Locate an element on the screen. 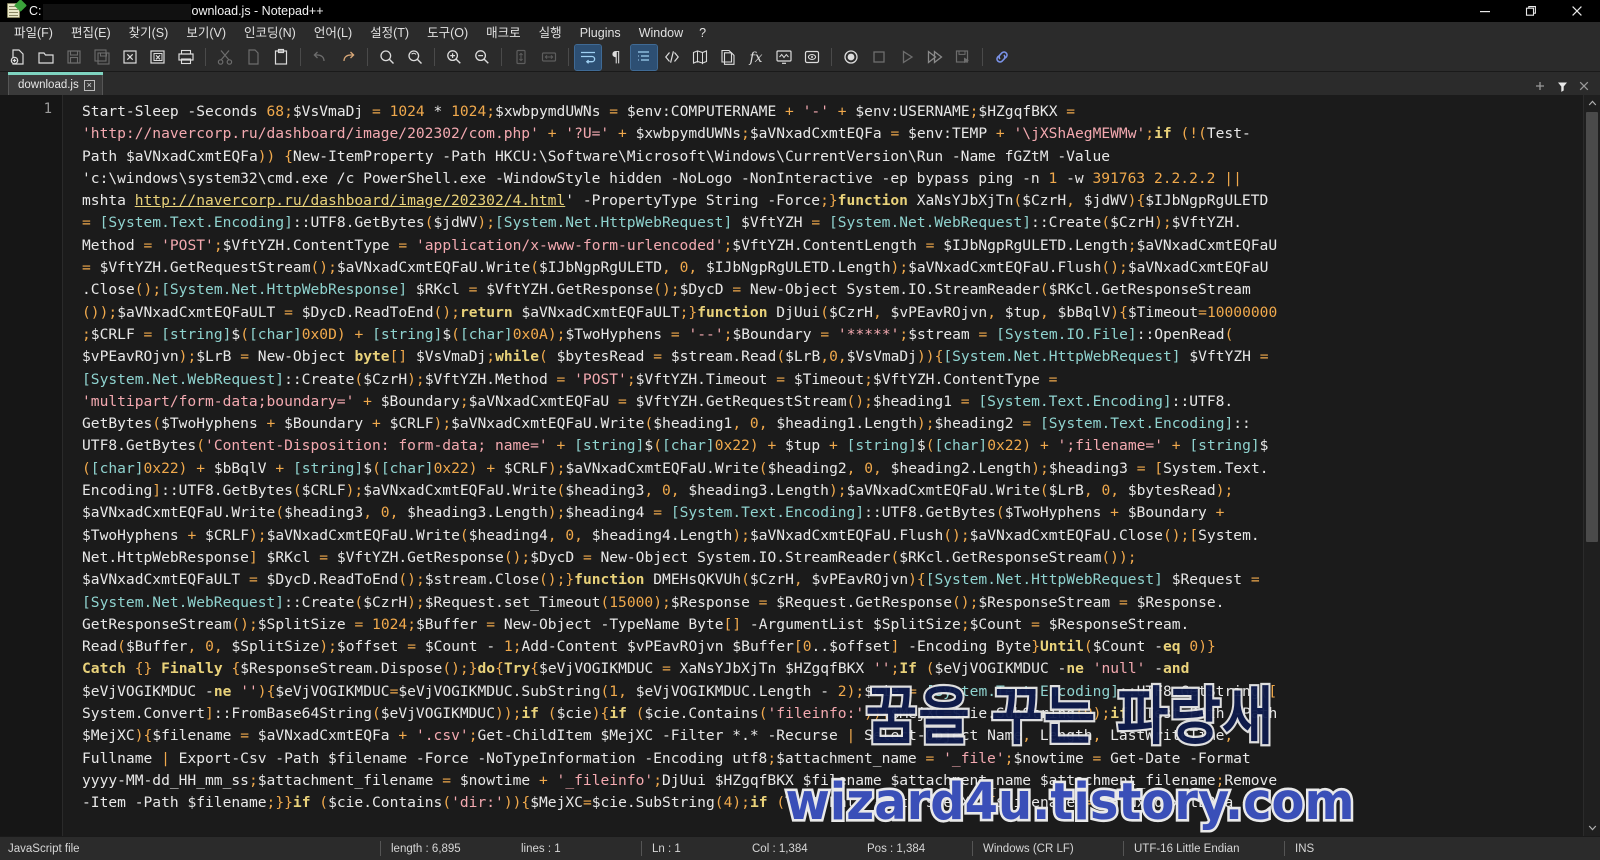 Image resolution: width=1600 pixels, height=860 pixels. status-ln: Ln : 1 is located at coordinates (666, 848).